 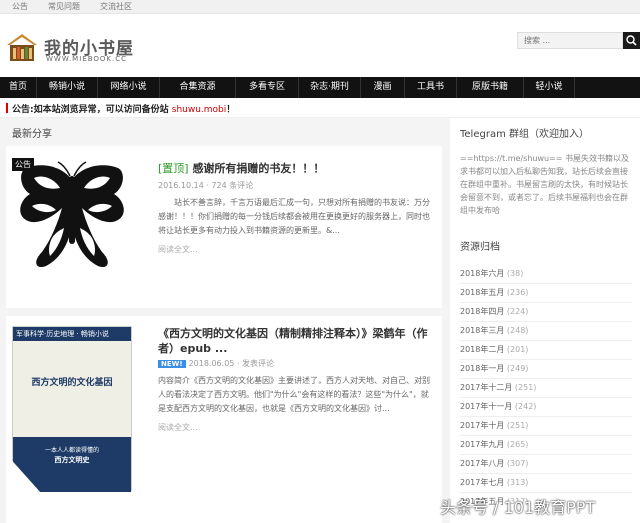 I want to click on post-meta: NEW! 2018.06.05 · 发表评论, so click(x=216, y=363).